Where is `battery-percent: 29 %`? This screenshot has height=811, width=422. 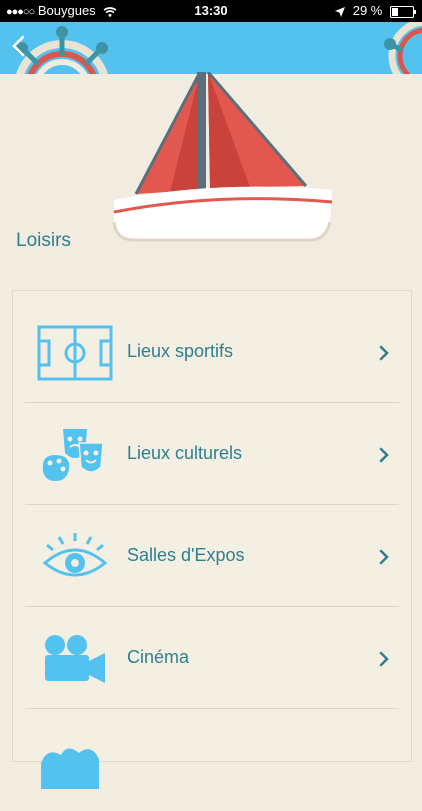 battery-percent: 29 % is located at coordinates (367, 10).